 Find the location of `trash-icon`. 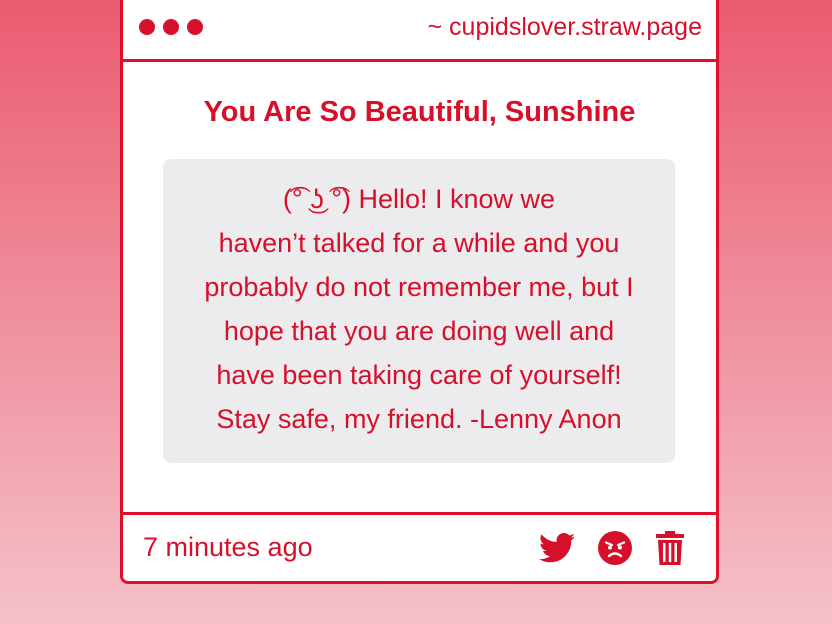

trash-icon is located at coordinates (670, 548).